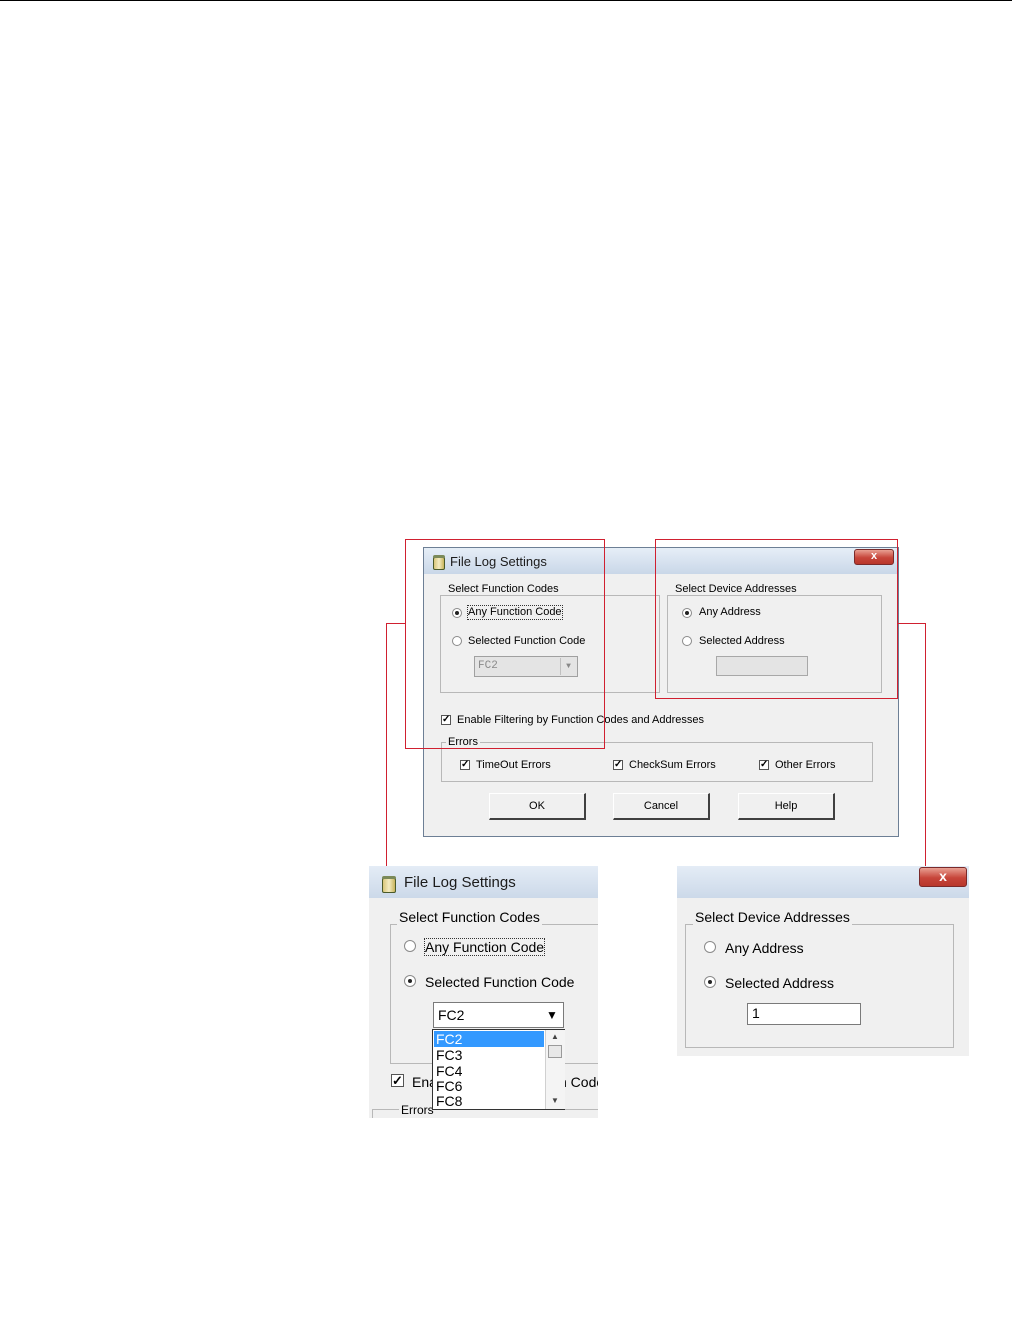 This screenshot has width=1027, height=1321. Describe the element at coordinates (764, 765) in the screenshot. I see `other-errors-checkbox: ✓` at that location.